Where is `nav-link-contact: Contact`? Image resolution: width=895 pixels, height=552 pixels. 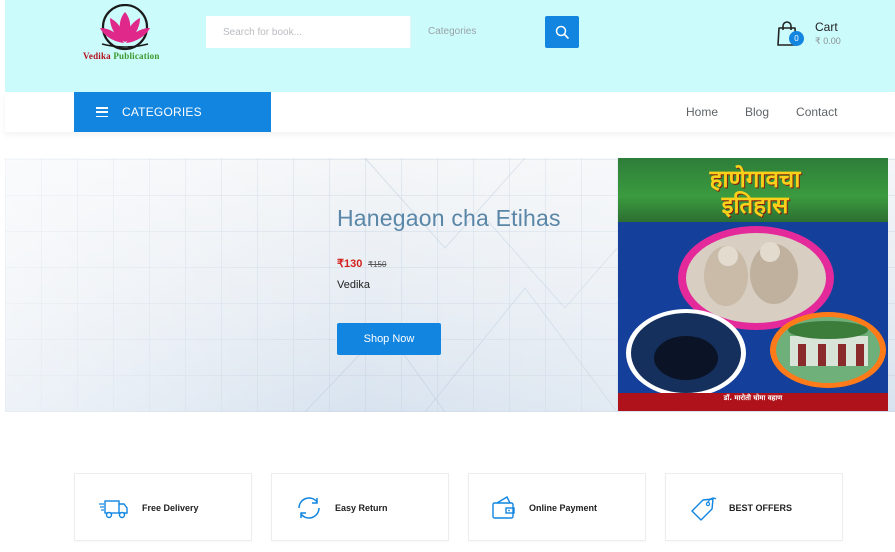 nav-link-contact: Contact is located at coordinates (816, 112).